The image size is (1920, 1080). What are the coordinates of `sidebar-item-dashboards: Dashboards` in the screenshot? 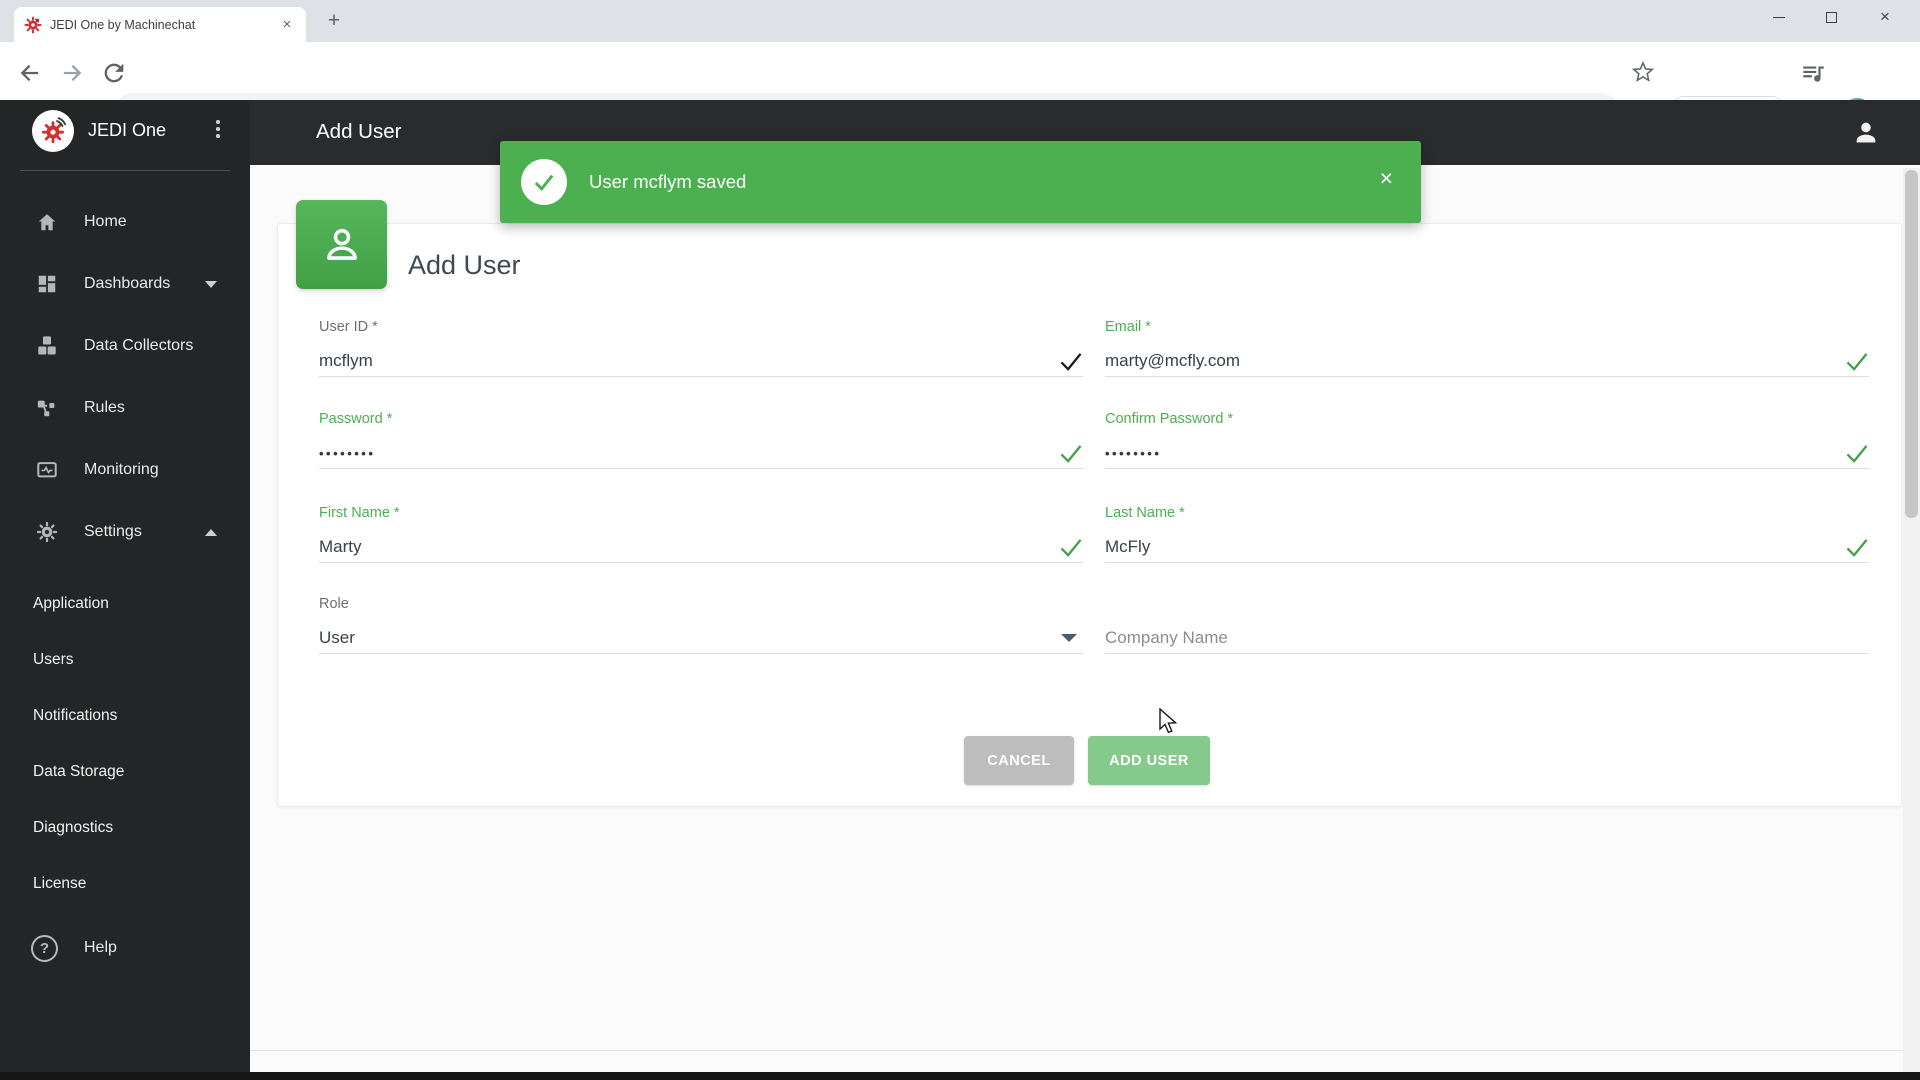 It's located at (125, 284).